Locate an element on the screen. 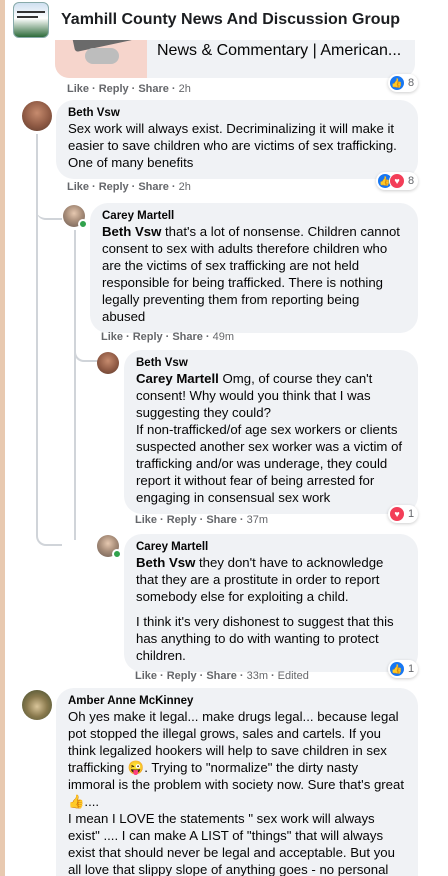  comment-time: 49m is located at coordinates (223, 337).